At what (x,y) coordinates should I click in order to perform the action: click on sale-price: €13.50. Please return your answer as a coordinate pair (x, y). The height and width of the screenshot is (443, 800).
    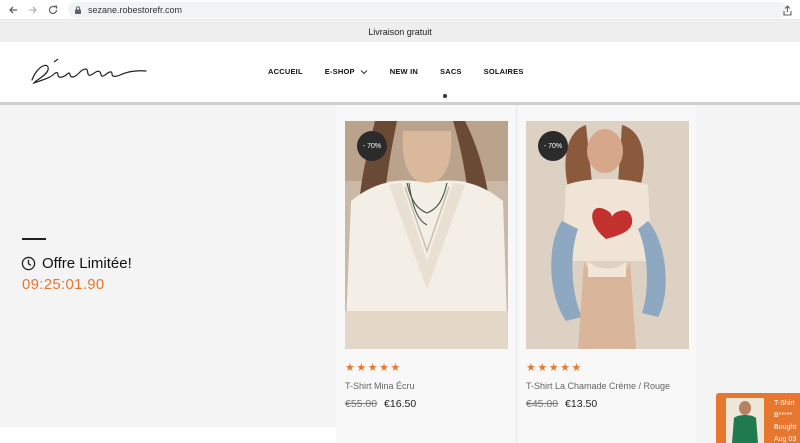
    Looking at the image, I should click on (581, 404).